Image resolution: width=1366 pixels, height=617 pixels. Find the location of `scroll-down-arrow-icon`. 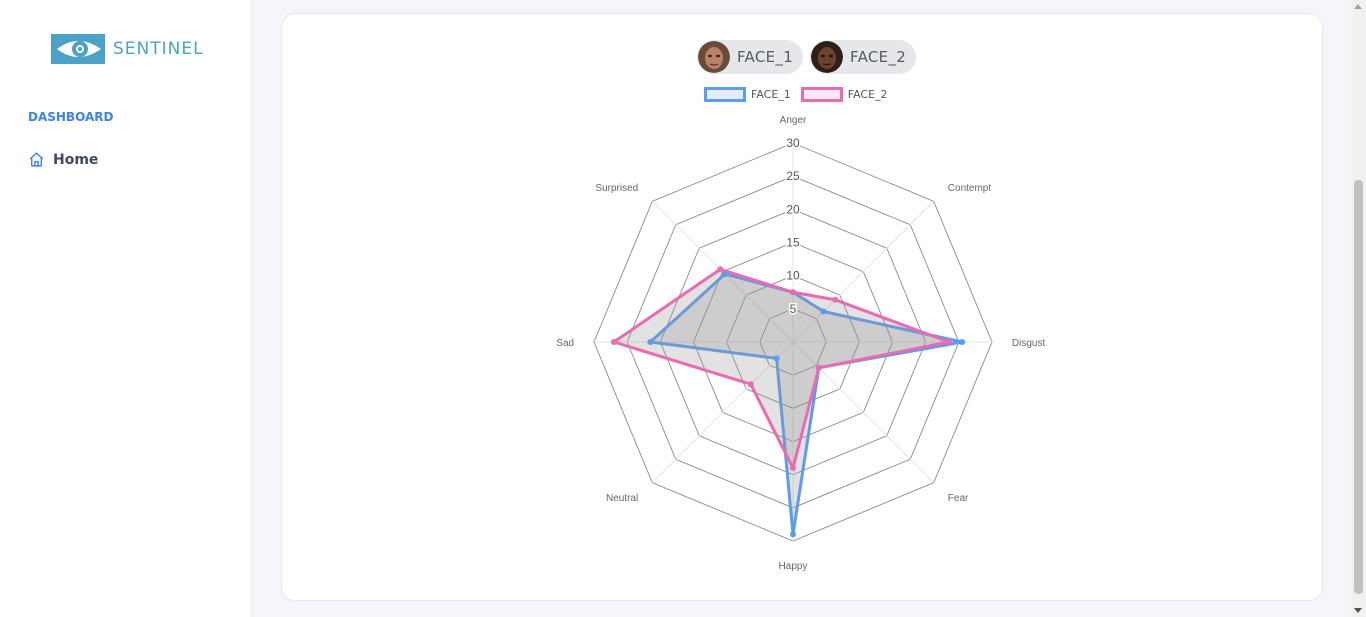

scroll-down-arrow-icon is located at coordinates (1358, 610).